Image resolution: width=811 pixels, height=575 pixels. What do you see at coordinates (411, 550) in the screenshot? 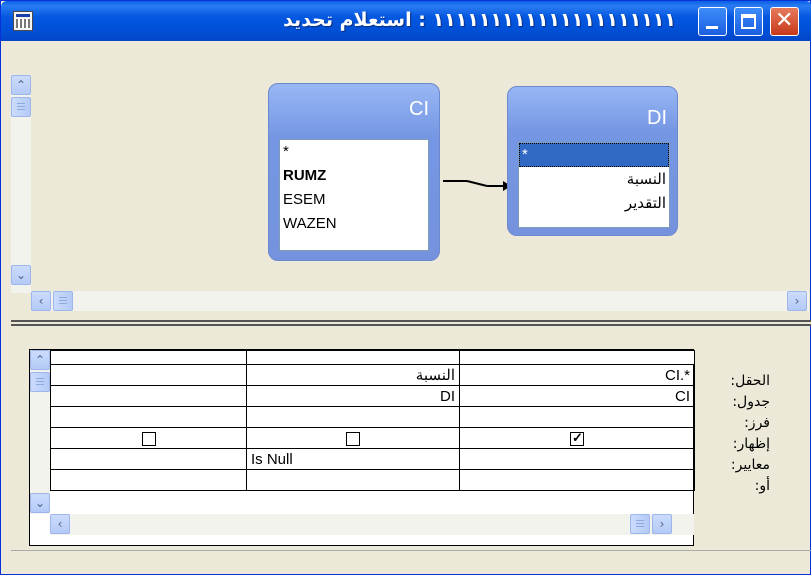
I see `window-bottom-edge` at bounding box center [411, 550].